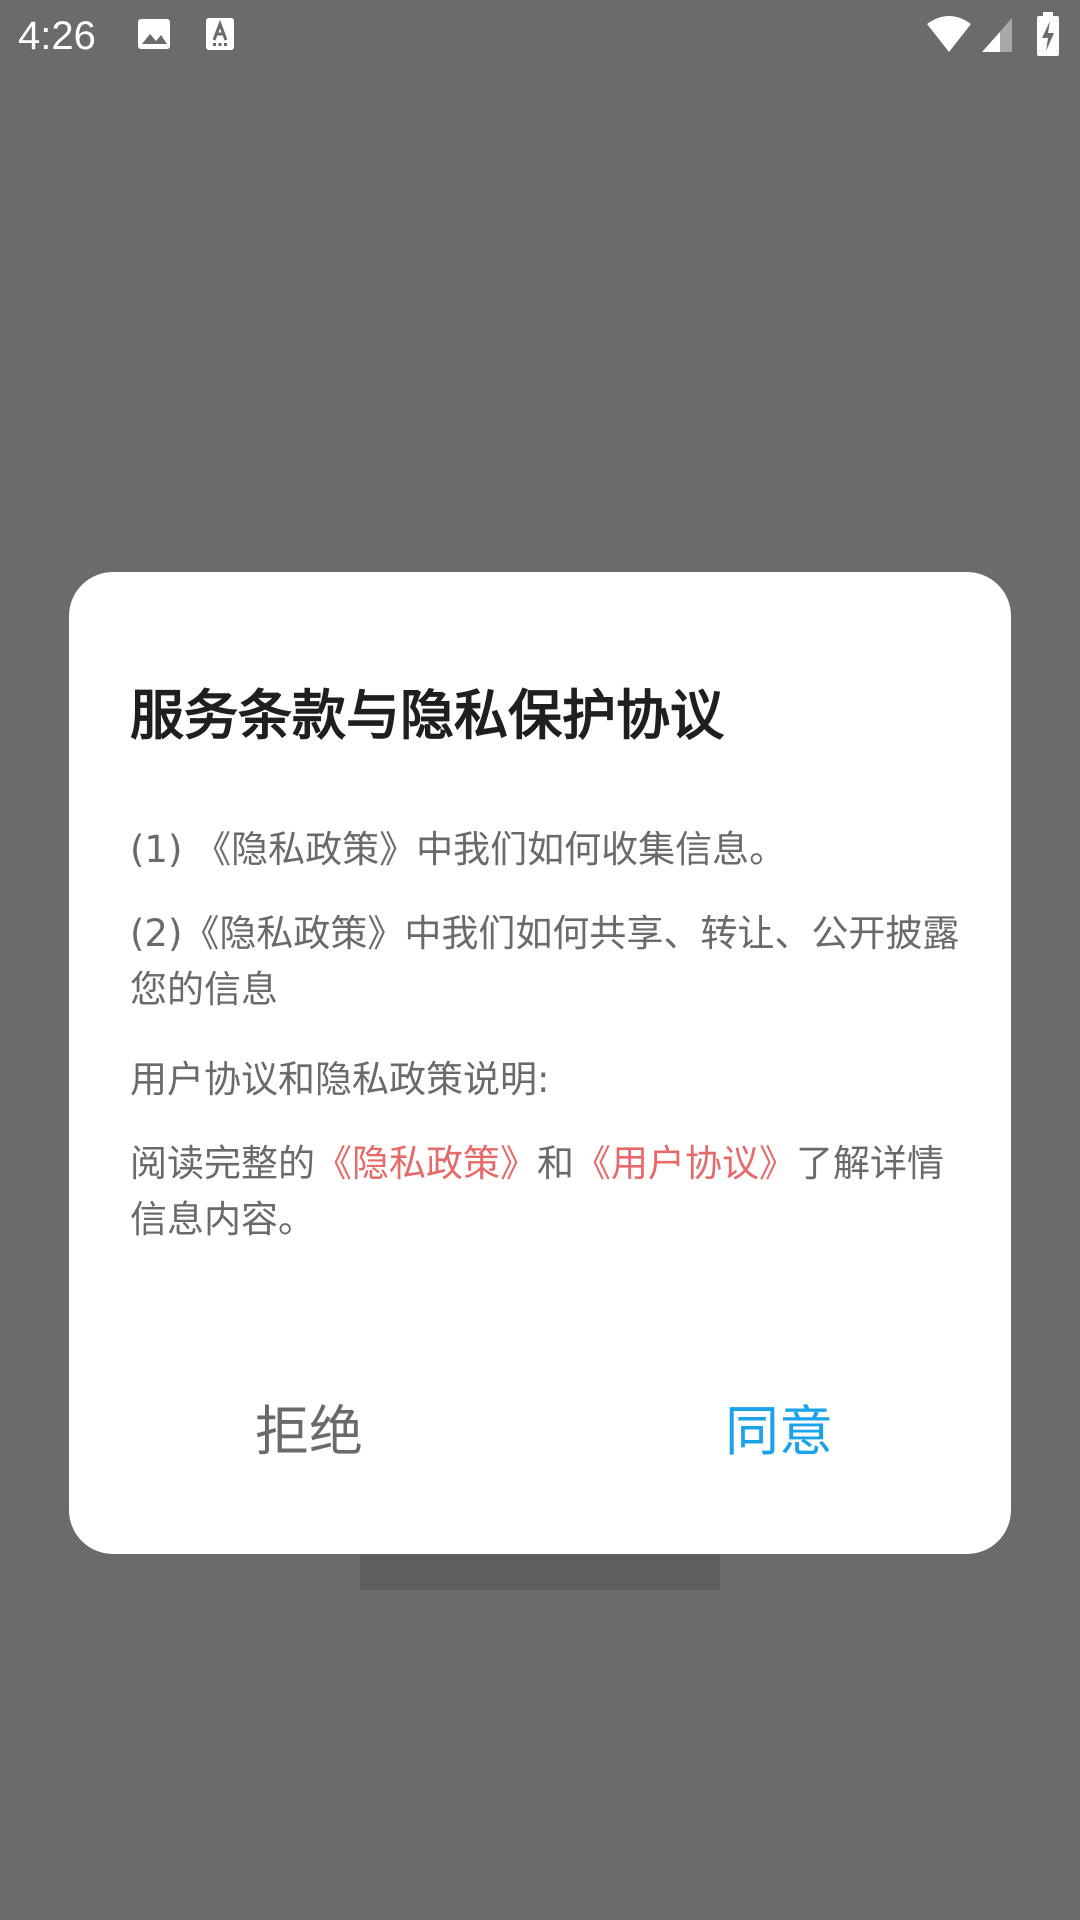  Describe the element at coordinates (222, 1163) in the screenshot. I see `read-prefix: 阅读完整的` at that location.